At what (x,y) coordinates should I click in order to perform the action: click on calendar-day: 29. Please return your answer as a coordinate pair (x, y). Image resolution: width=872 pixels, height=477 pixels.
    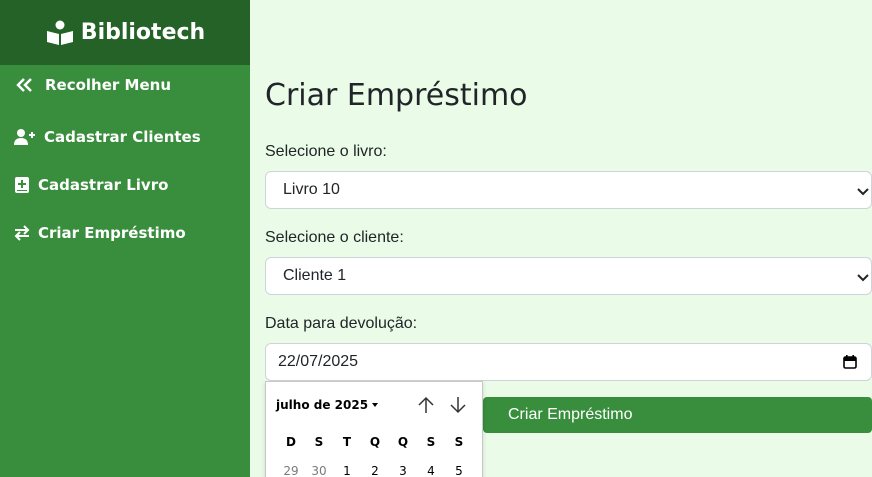
    Looking at the image, I should click on (291, 470).